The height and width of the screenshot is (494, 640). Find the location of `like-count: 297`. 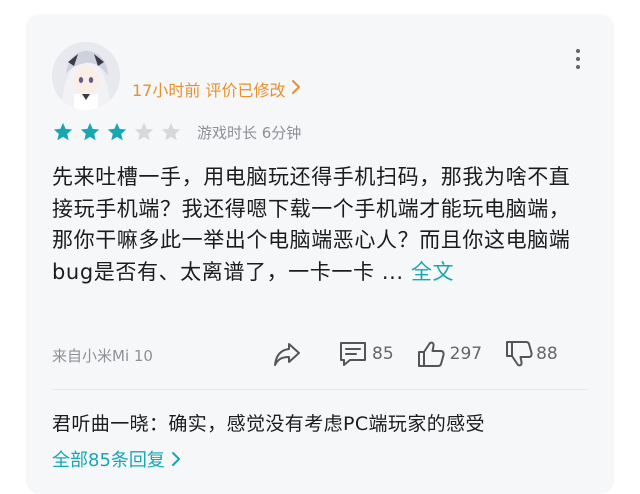

like-count: 297 is located at coordinates (466, 354).